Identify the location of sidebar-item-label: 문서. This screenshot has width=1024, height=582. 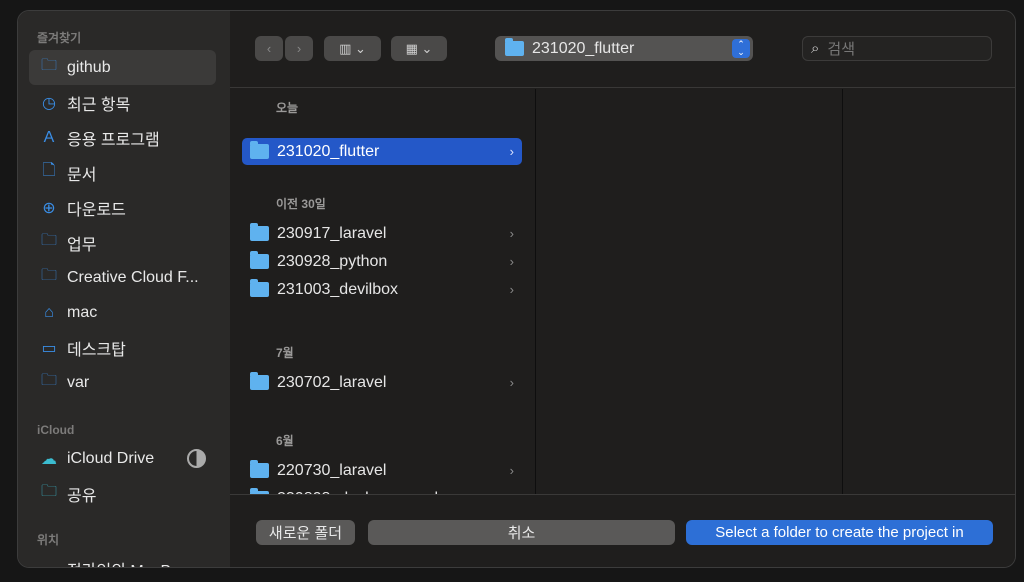
(82, 175).